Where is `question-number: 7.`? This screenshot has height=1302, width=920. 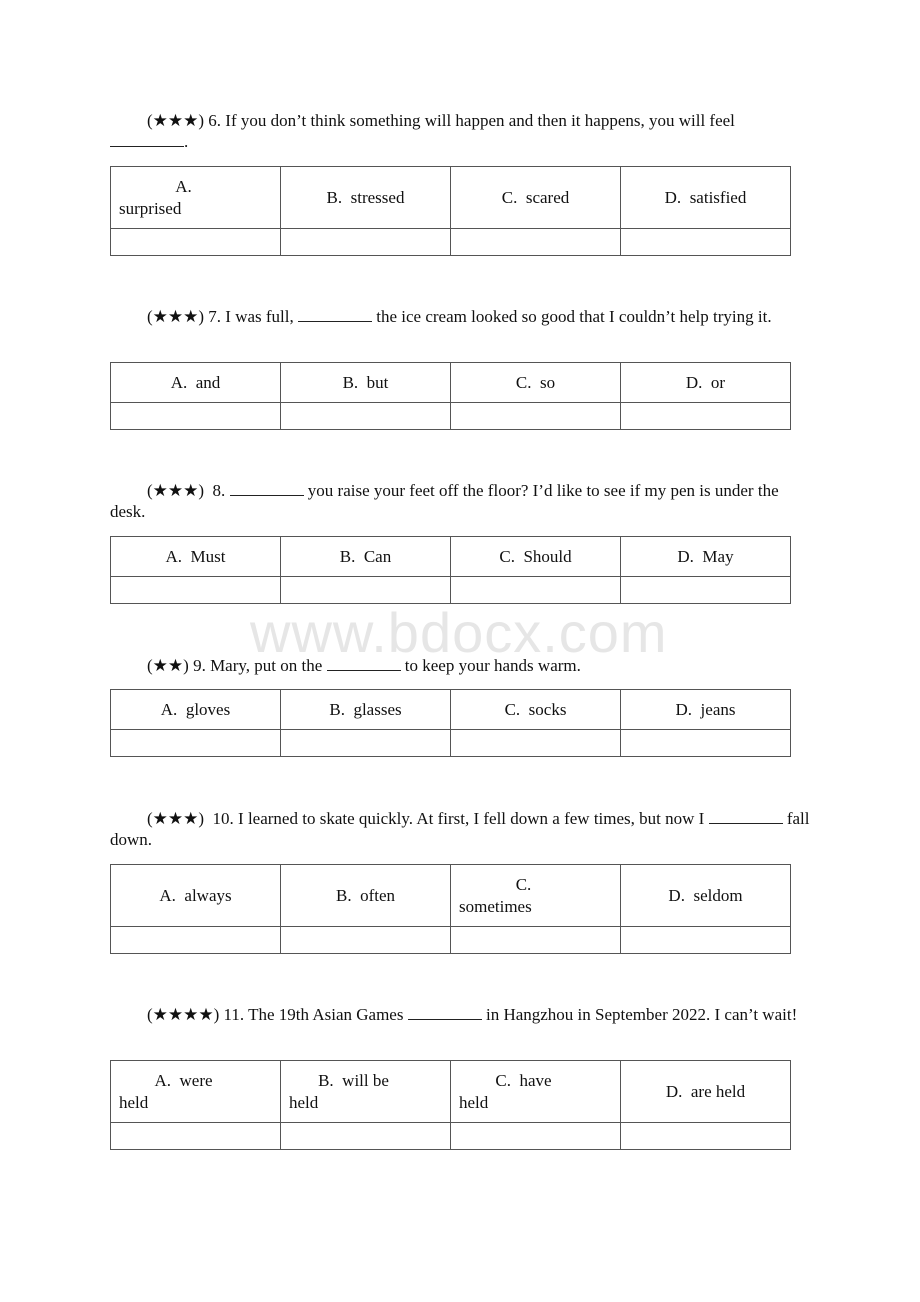
question-number: 7. is located at coordinates (215, 316).